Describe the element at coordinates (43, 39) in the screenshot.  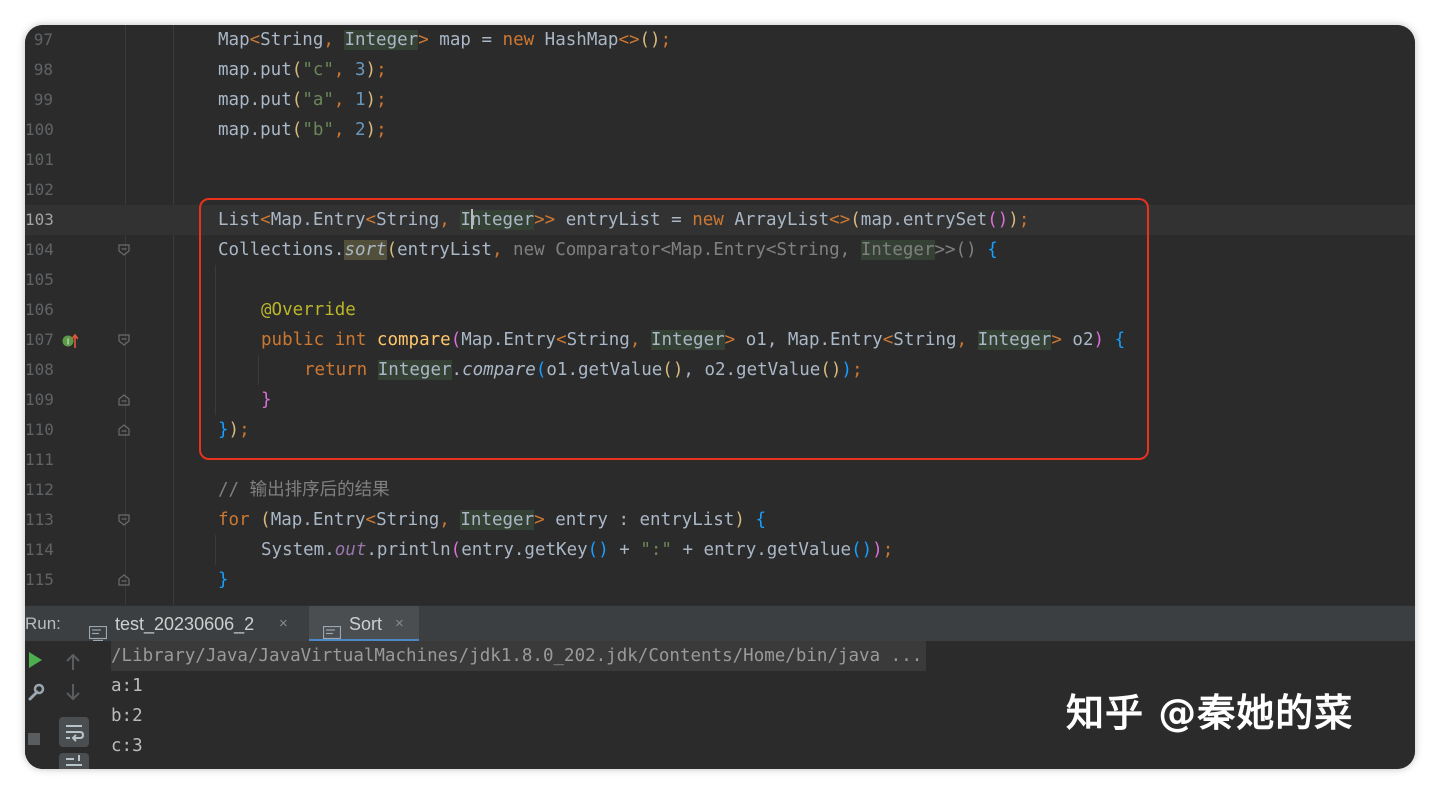
I see `line-number: 97` at that location.